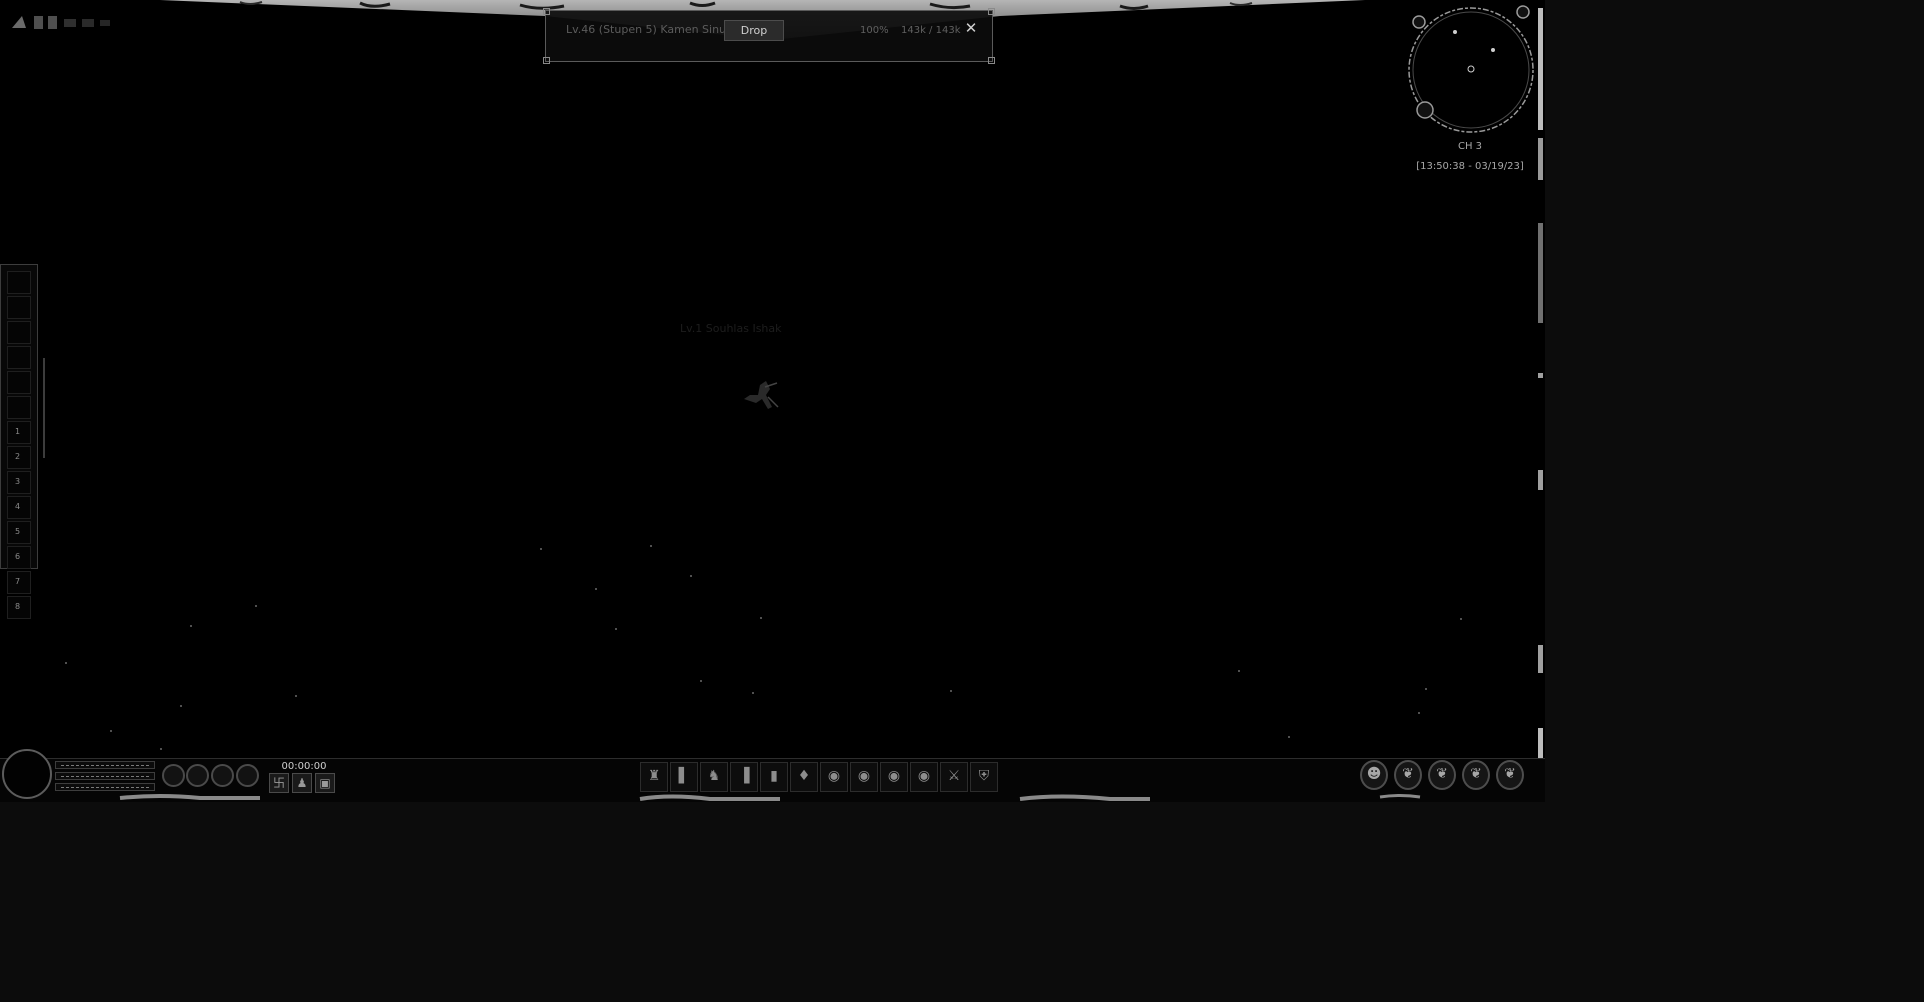 The width and height of the screenshot is (1924, 1002). I want to click on skill-slot-key: 6, so click(18, 556).